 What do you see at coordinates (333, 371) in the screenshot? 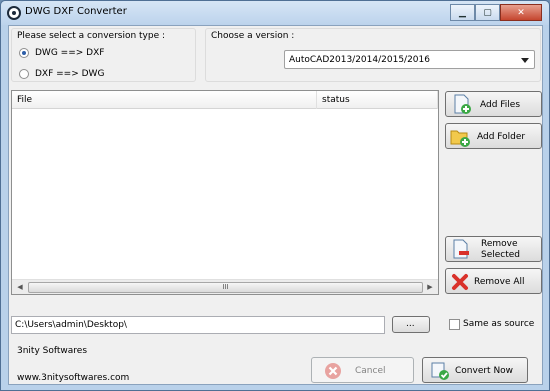
I see `cancel-icon` at bounding box center [333, 371].